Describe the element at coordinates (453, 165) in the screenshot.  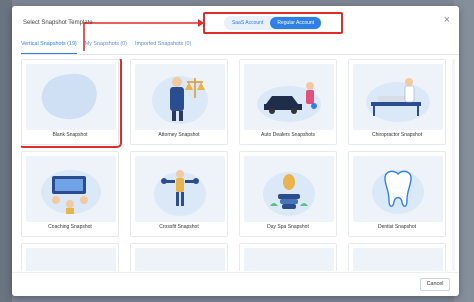
I see `grid-scrollbar` at that location.